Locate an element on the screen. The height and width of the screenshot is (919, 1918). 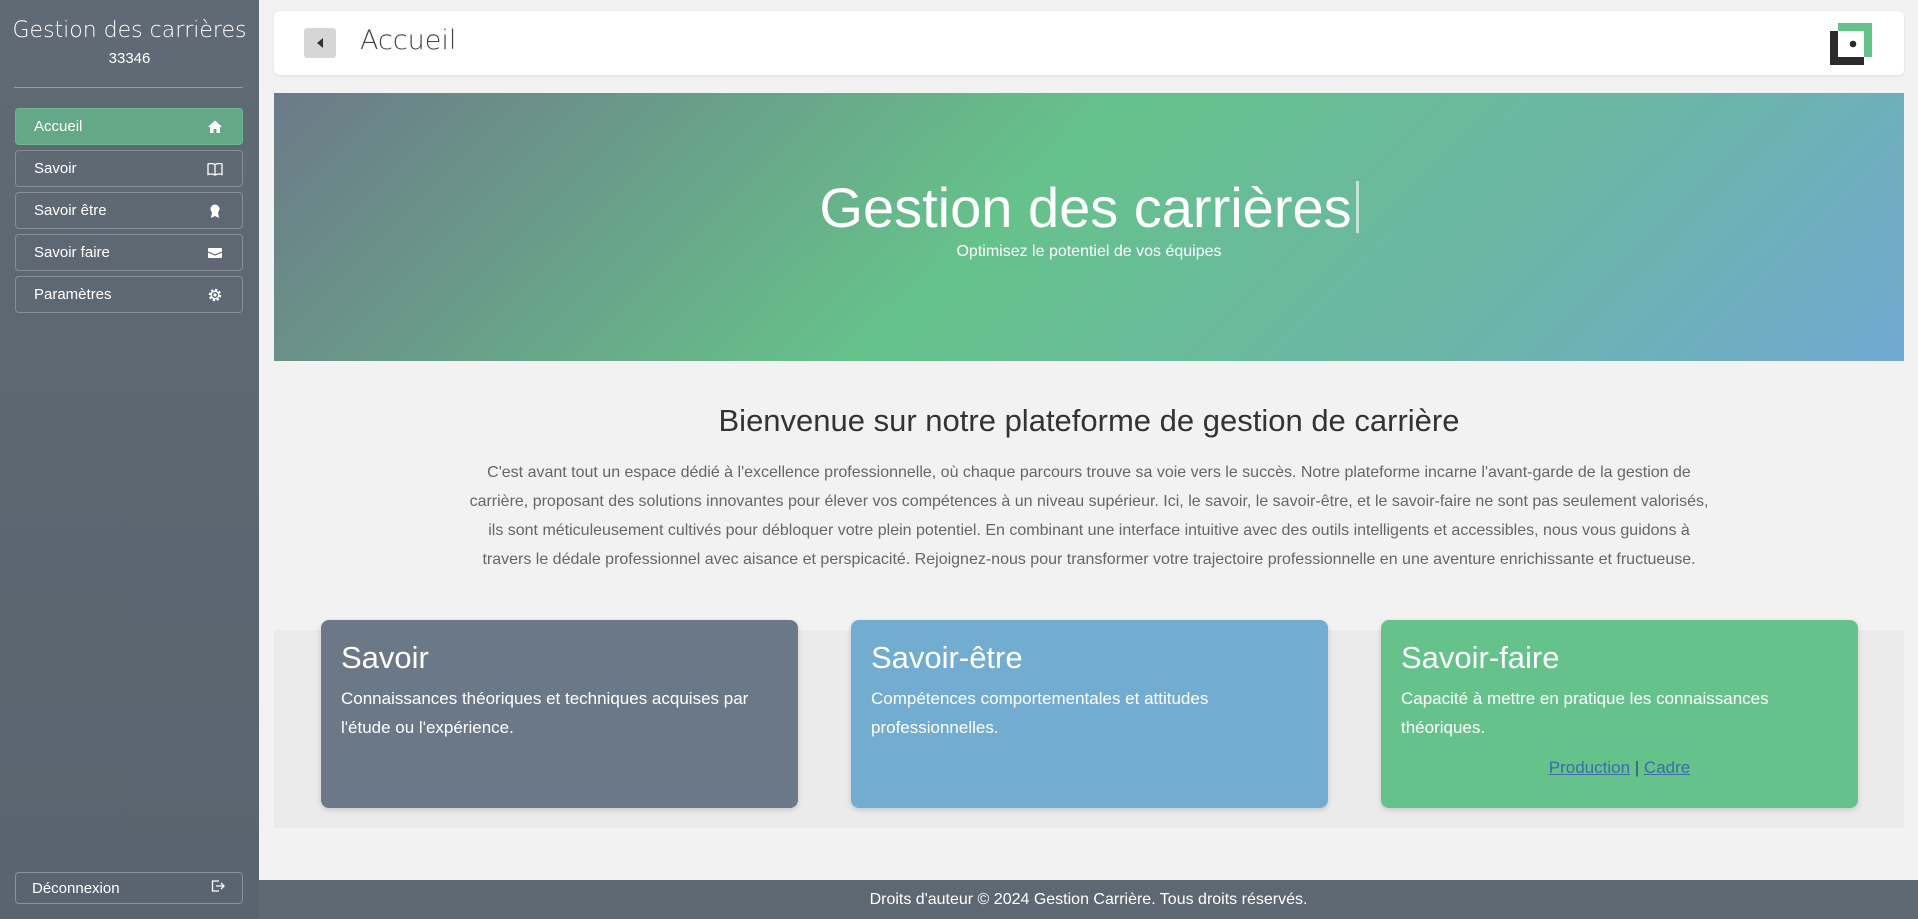
sidebar-item-accueil: Accueil is located at coordinates (129, 126).